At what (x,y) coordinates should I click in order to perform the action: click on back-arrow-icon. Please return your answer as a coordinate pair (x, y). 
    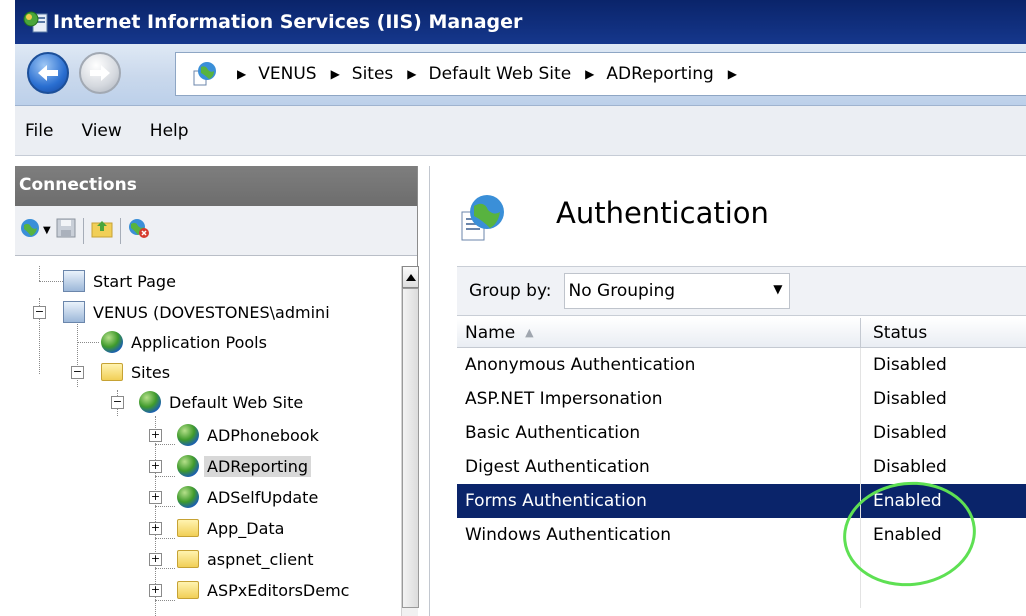
    Looking at the image, I should click on (48, 73).